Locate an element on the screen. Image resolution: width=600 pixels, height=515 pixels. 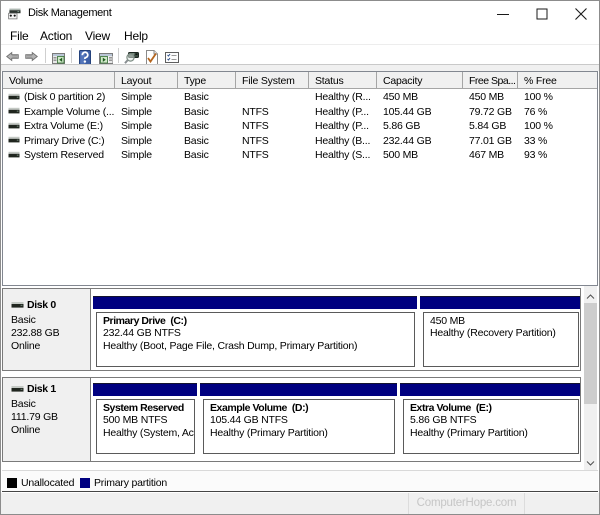
cell-free_space: 467 MB is located at coordinates (486, 155).